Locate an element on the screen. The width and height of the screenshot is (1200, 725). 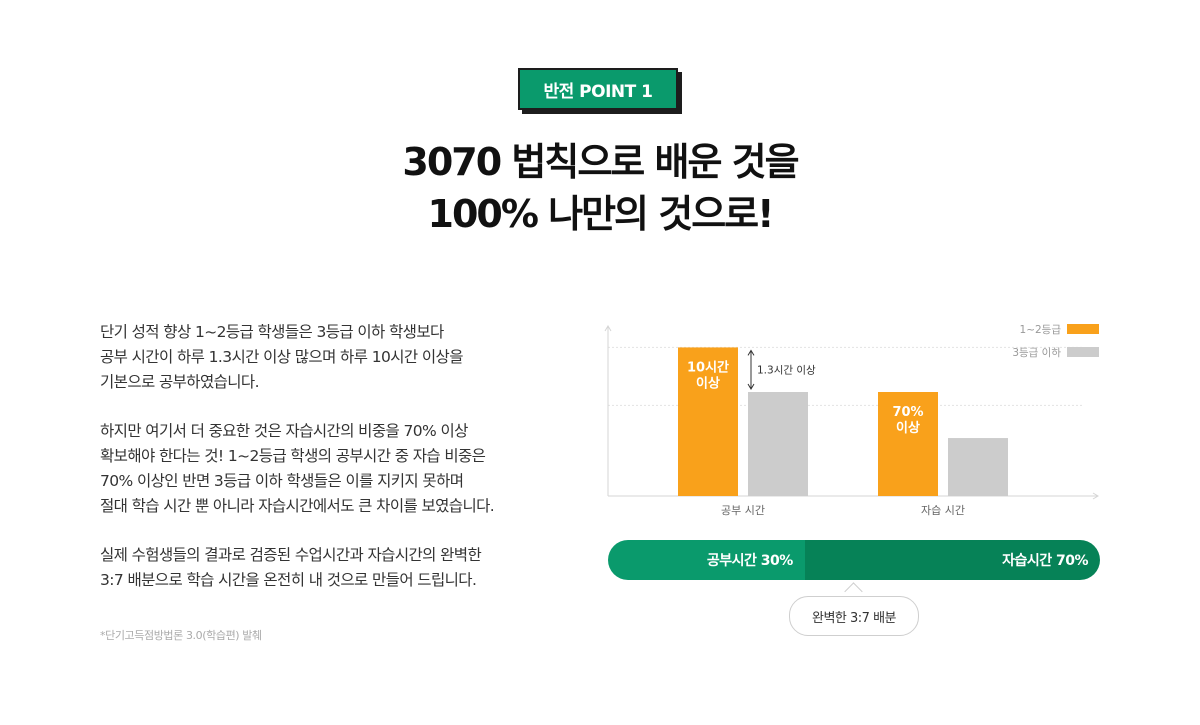
ratio-bar: 공부시간 30% 자습시간 70% is located at coordinates (854, 560).